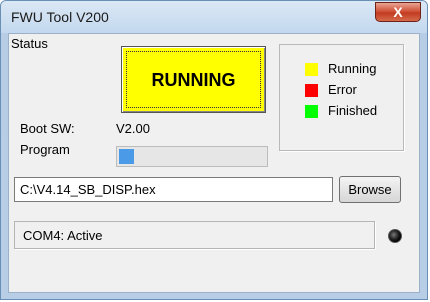 The width and height of the screenshot is (430, 302). What do you see at coordinates (353, 110) in the screenshot?
I see `legend-label-finished: Finished` at bounding box center [353, 110].